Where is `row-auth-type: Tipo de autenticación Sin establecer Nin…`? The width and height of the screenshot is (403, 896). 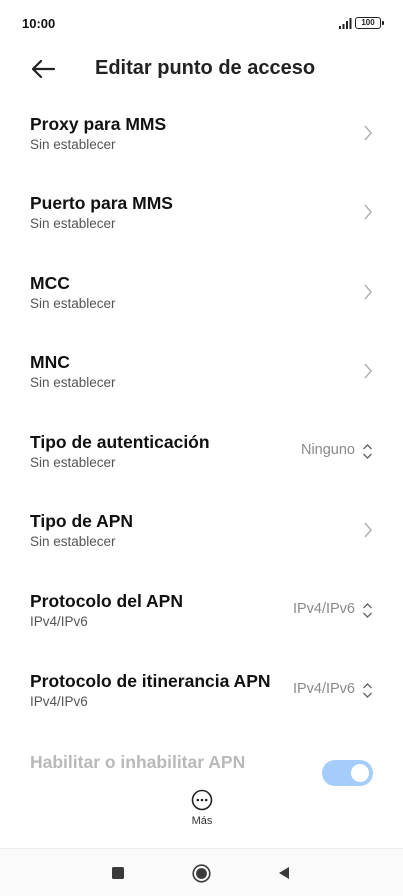 row-auth-type: Tipo de autenticación Sin establecer Nin… is located at coordinates (201, 453).